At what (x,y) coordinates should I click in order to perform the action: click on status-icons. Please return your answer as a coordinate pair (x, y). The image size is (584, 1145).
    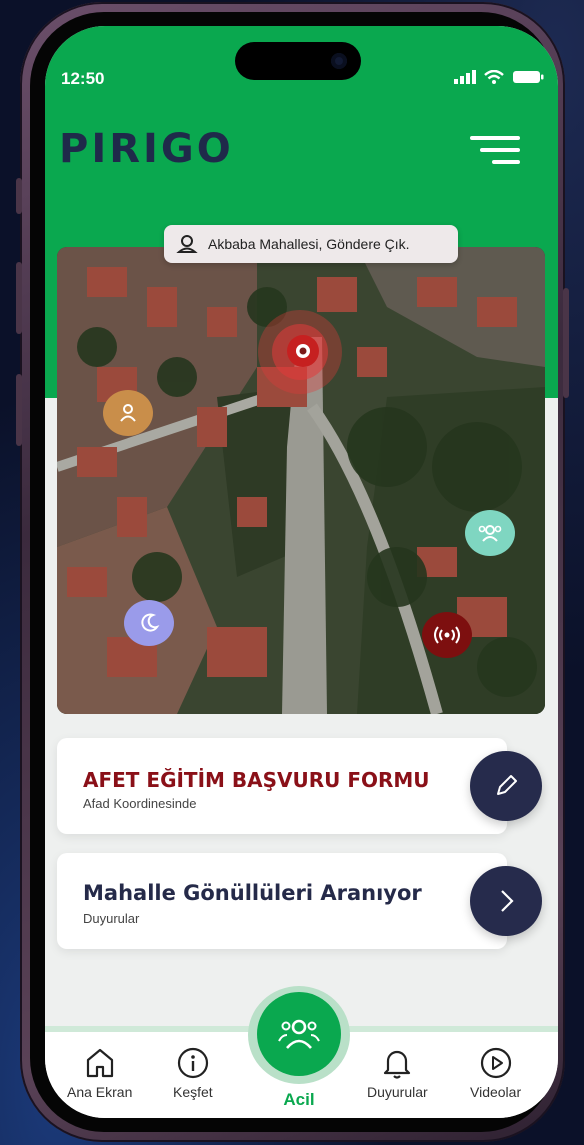
    Looking at the image, I should click on (499, 77).